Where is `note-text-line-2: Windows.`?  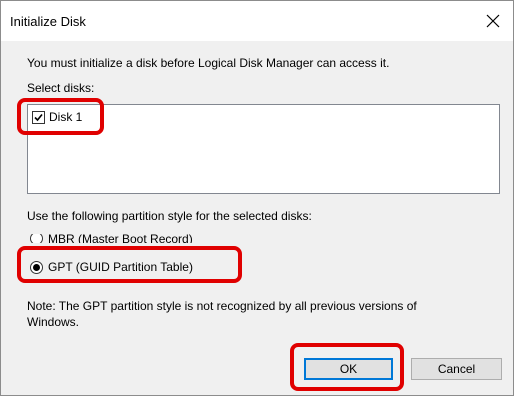
note-text-line-2: Windows. is located at coordinates (53, 322).